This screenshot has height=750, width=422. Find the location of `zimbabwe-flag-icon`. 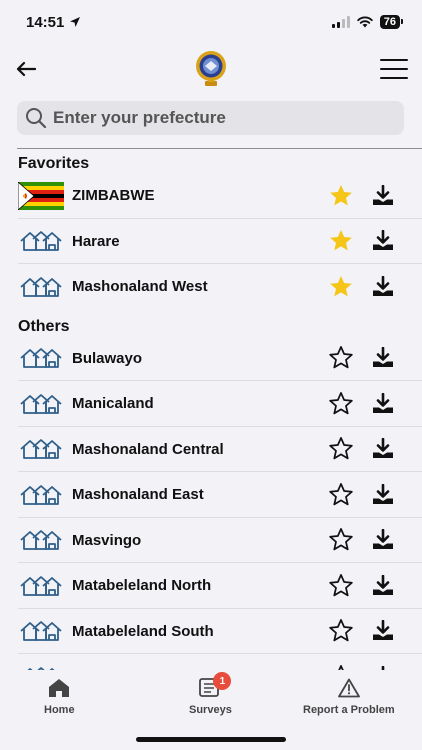

zimbabwe-flag-icon is located at coordinates (41, 195).